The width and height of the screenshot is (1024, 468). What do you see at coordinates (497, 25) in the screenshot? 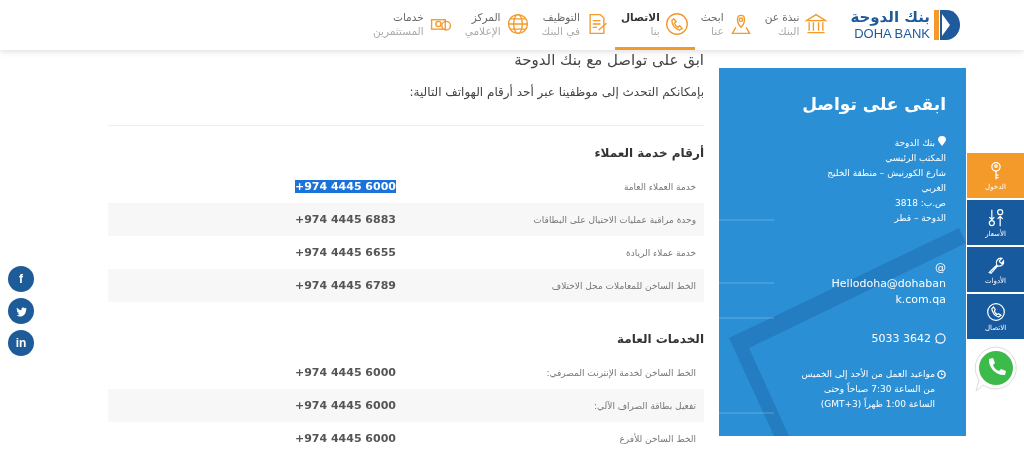
I see `nav-item: المركز الإعلامي` at bounding box center [497, 25].